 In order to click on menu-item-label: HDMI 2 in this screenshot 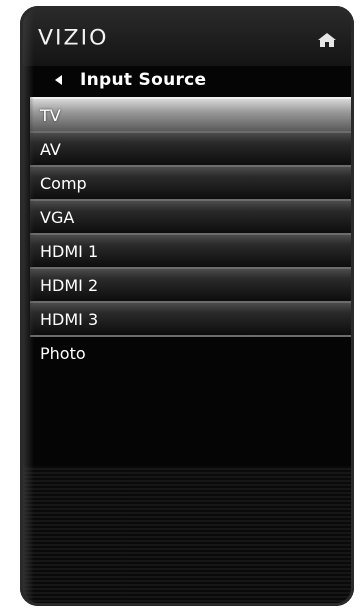, I will do `click(69, 285)`.